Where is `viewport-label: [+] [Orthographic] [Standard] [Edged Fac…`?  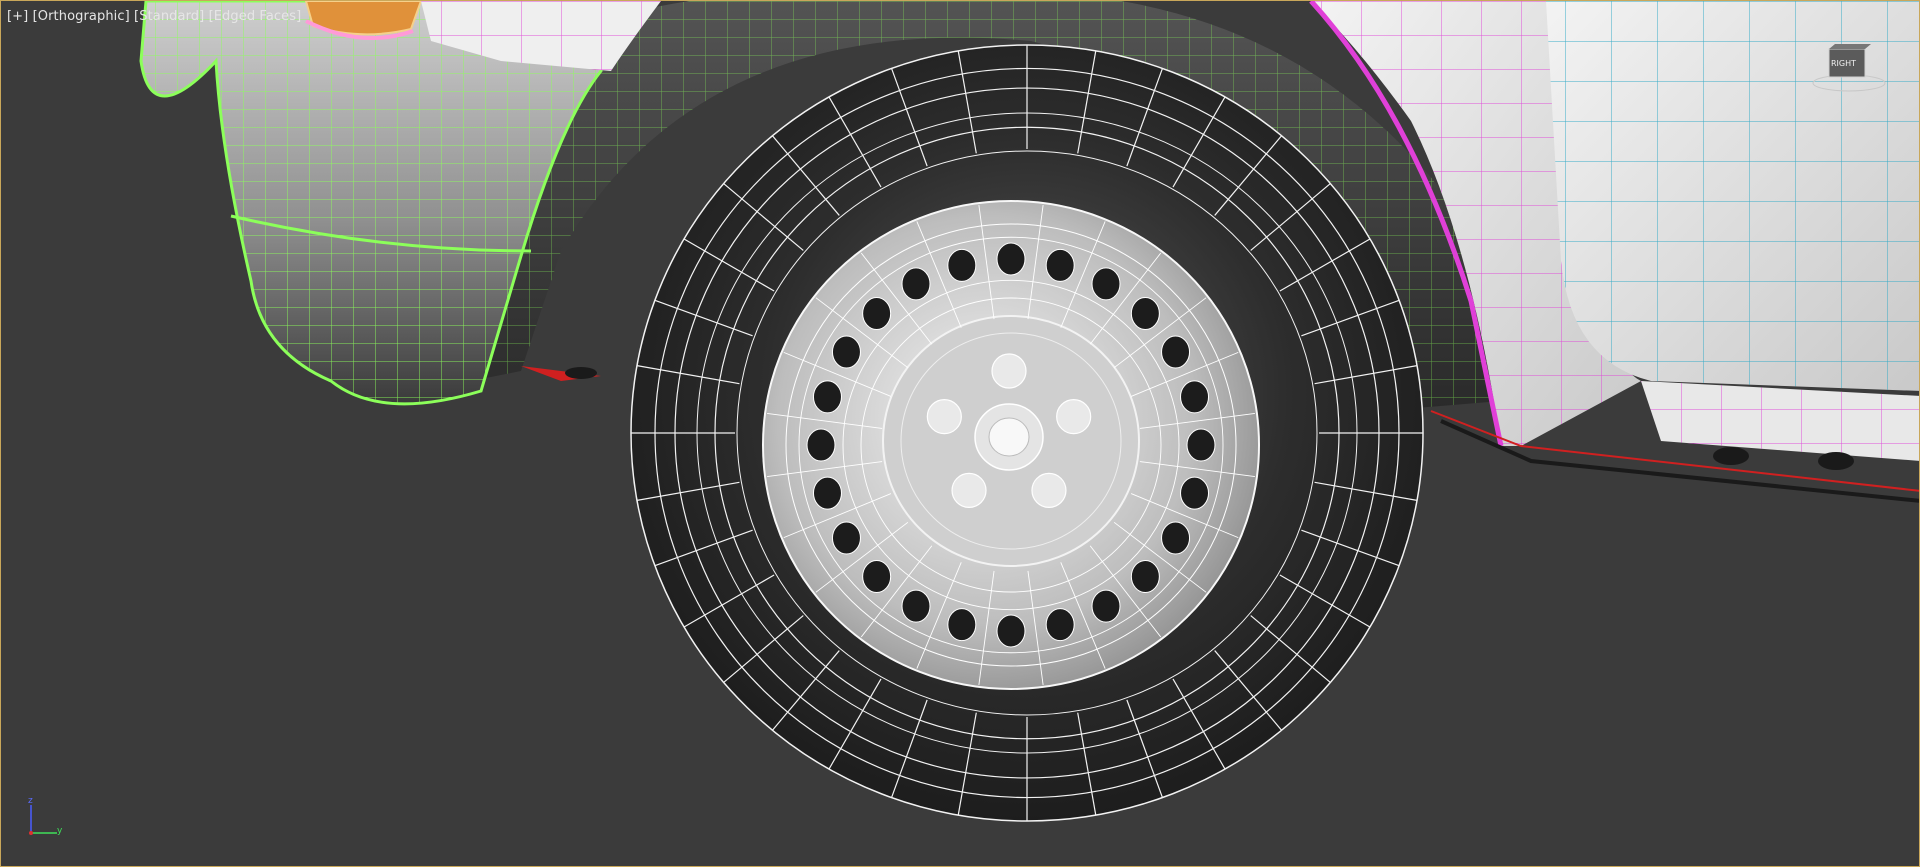 viewport-label: [+] [Orthographic] [Standard] [Edged Fac… is located at coordinates (154, 16).